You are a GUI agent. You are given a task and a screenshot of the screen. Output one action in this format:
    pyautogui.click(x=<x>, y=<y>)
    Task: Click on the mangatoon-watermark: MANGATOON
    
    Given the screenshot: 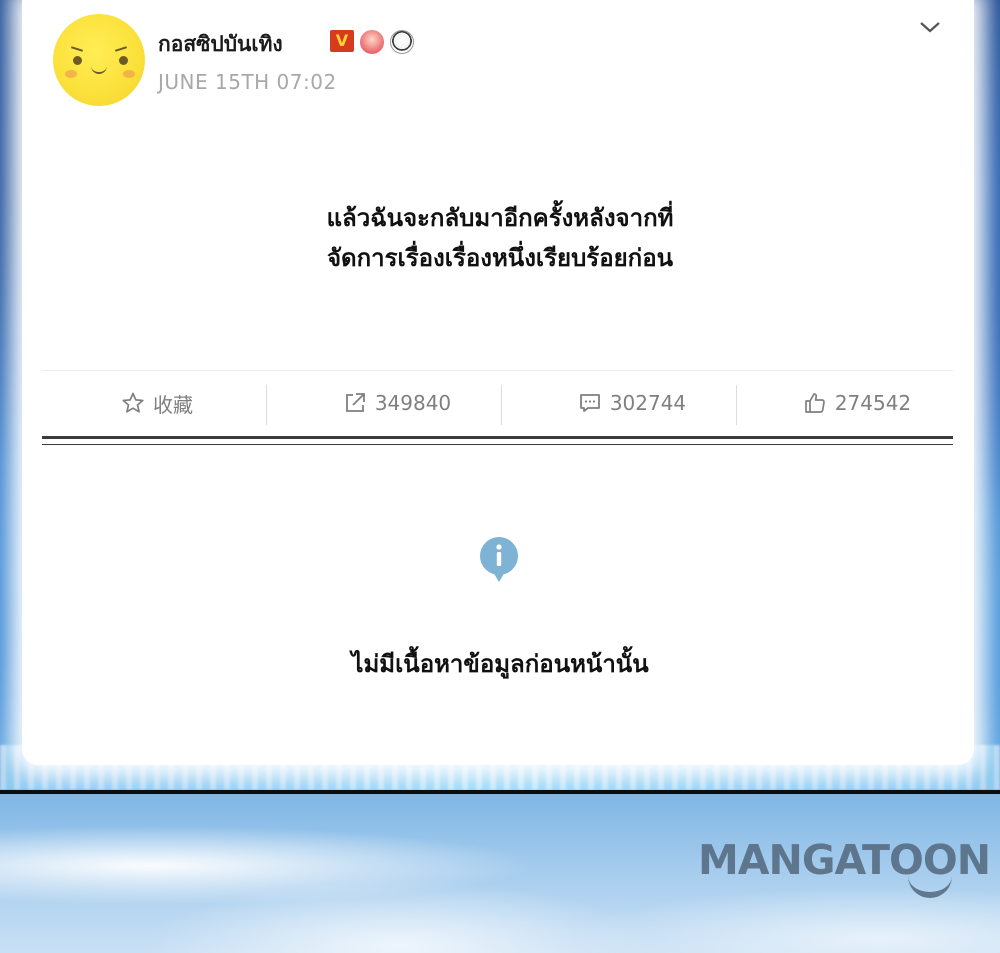 What is the action you would take?
    pyautogui.click(x=849, y=871)
    